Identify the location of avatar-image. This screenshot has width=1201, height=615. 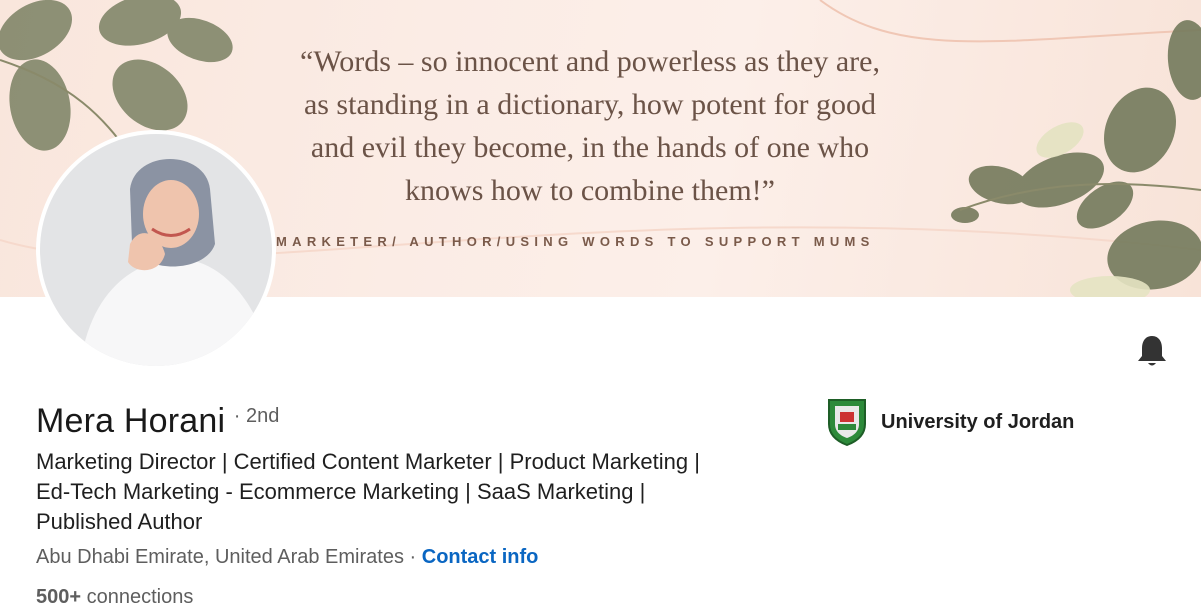
(156, 250).